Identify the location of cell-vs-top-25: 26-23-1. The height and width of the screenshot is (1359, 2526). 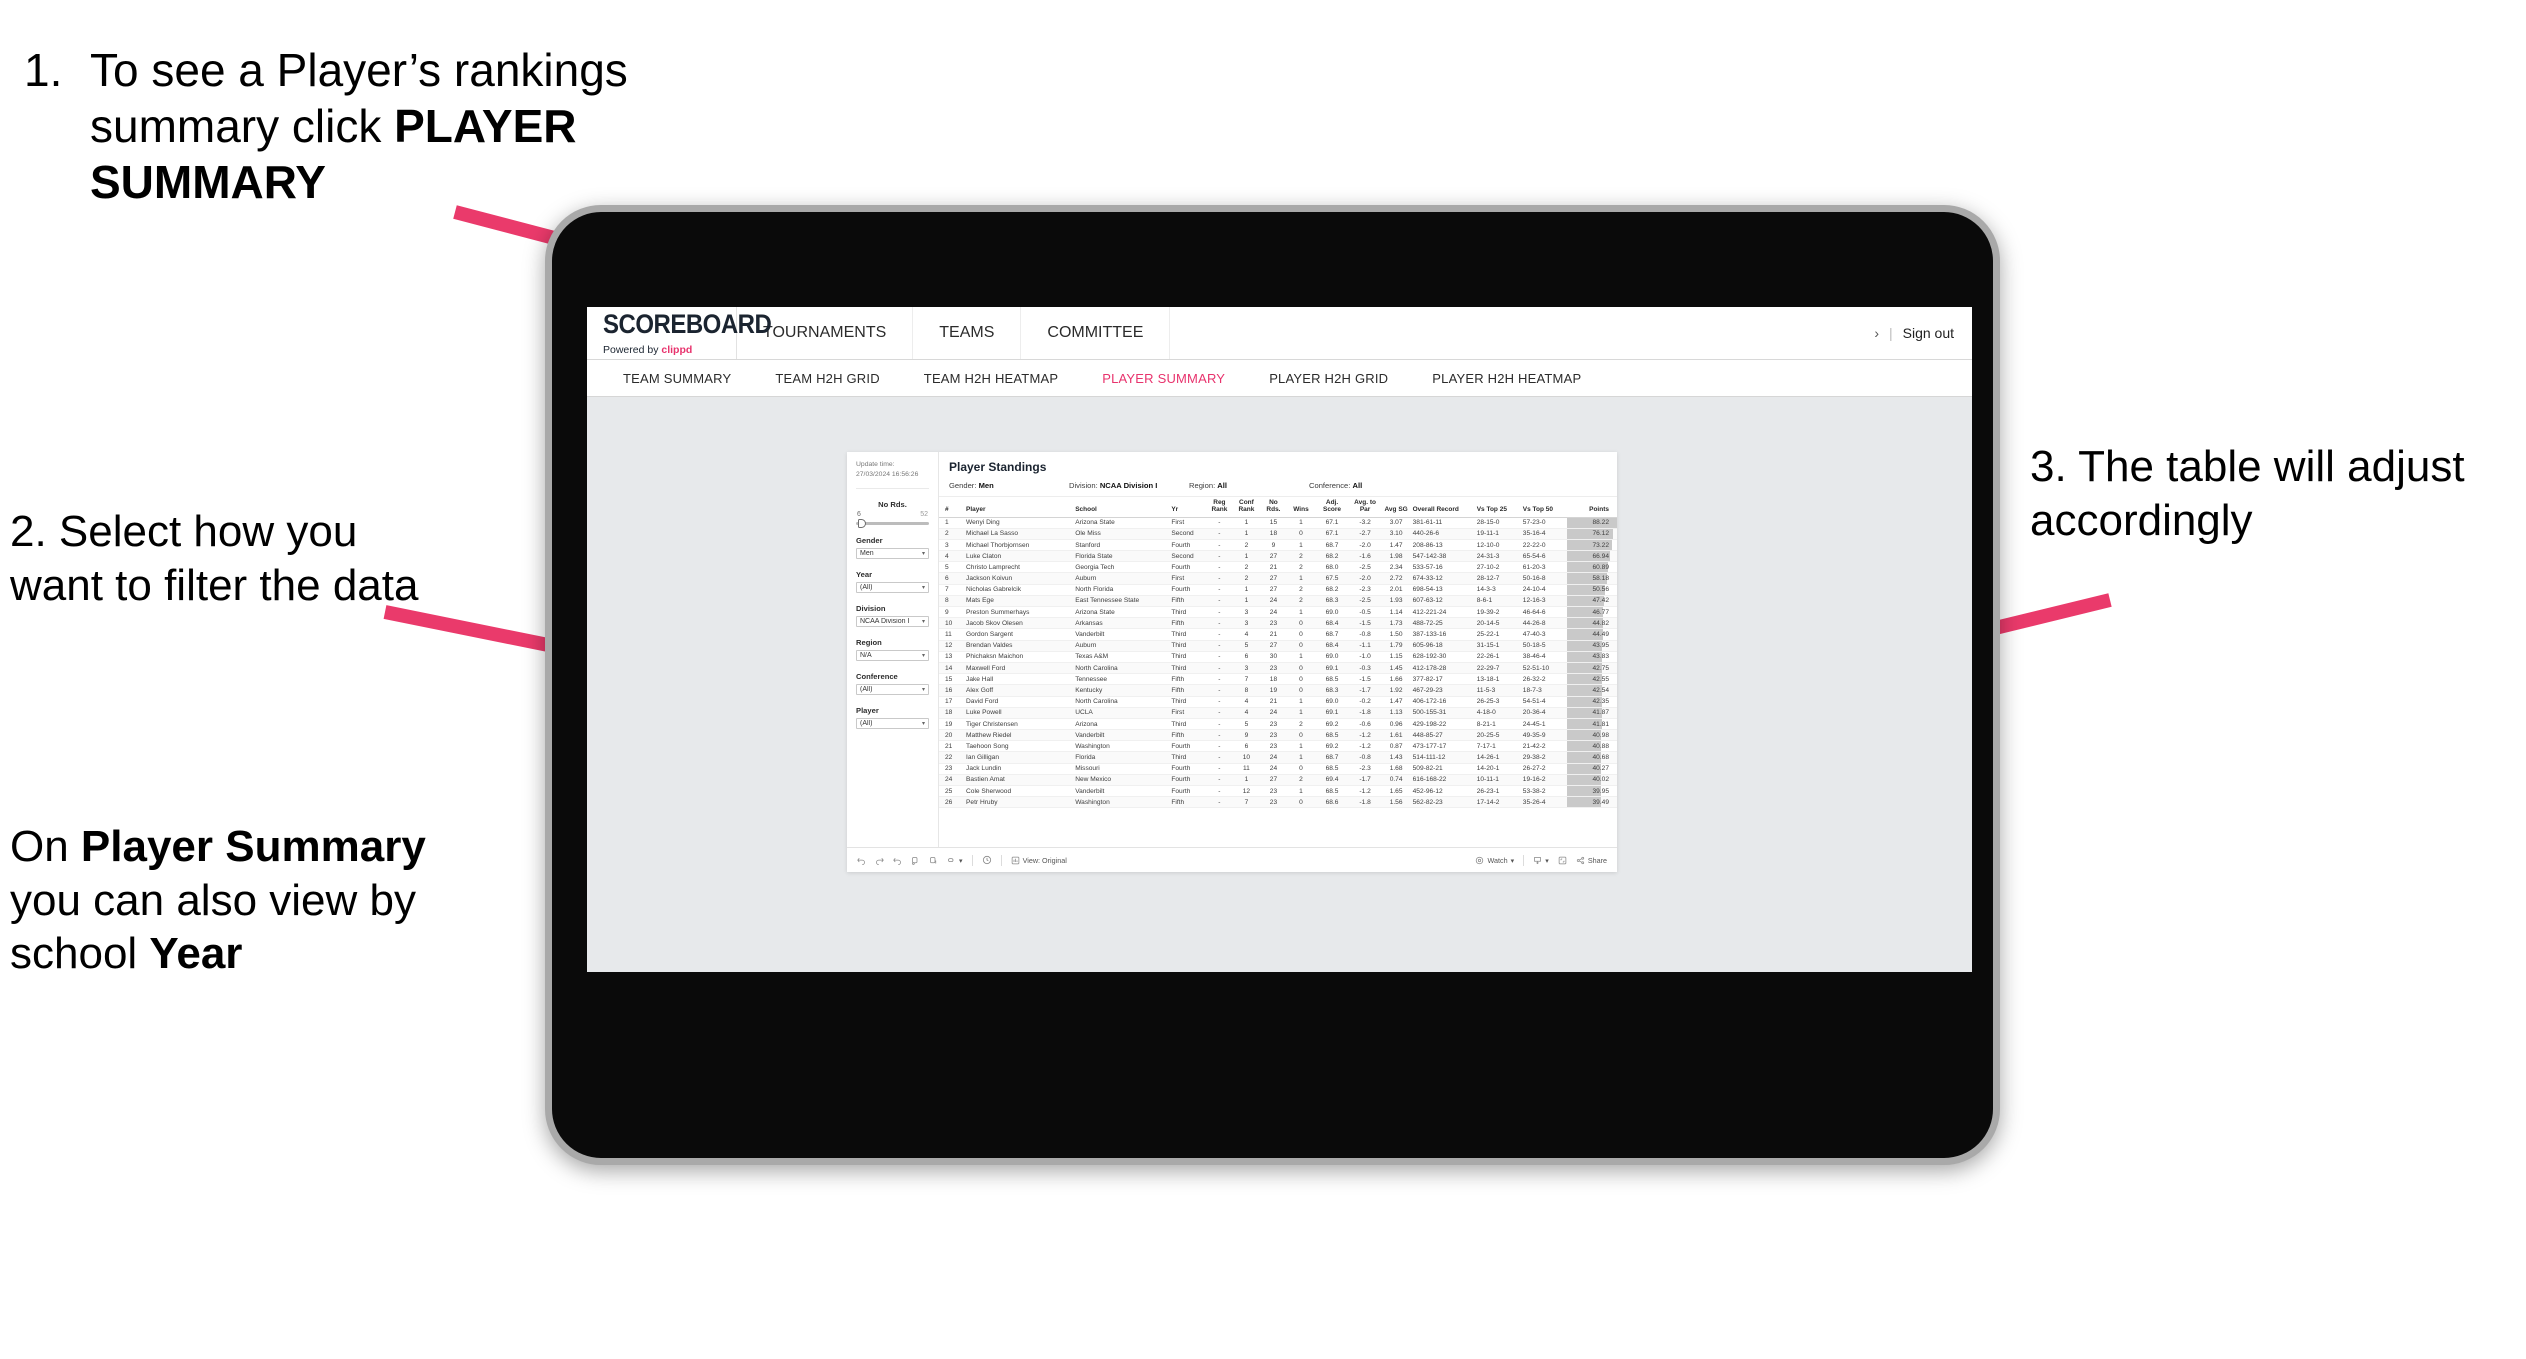
(1497, 791).